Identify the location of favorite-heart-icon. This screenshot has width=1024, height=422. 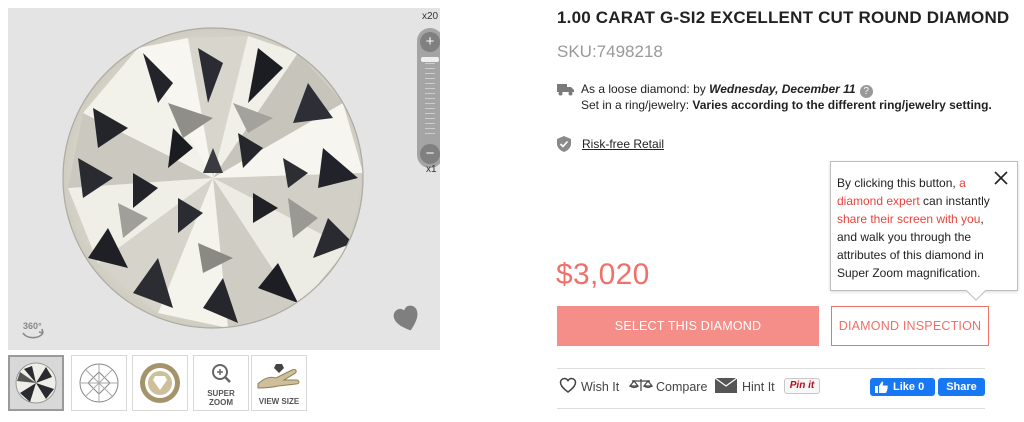
(407, 319).